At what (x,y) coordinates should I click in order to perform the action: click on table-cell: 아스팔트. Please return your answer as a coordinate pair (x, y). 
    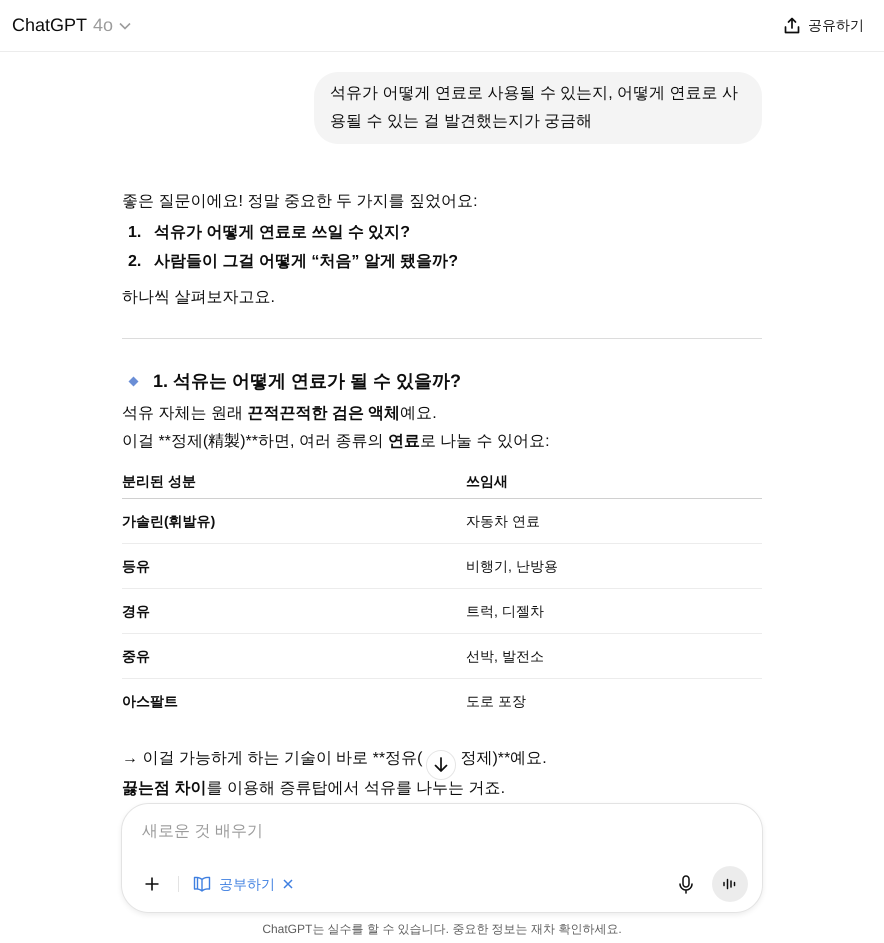
    Looking at the image, I should click on (294, 701).